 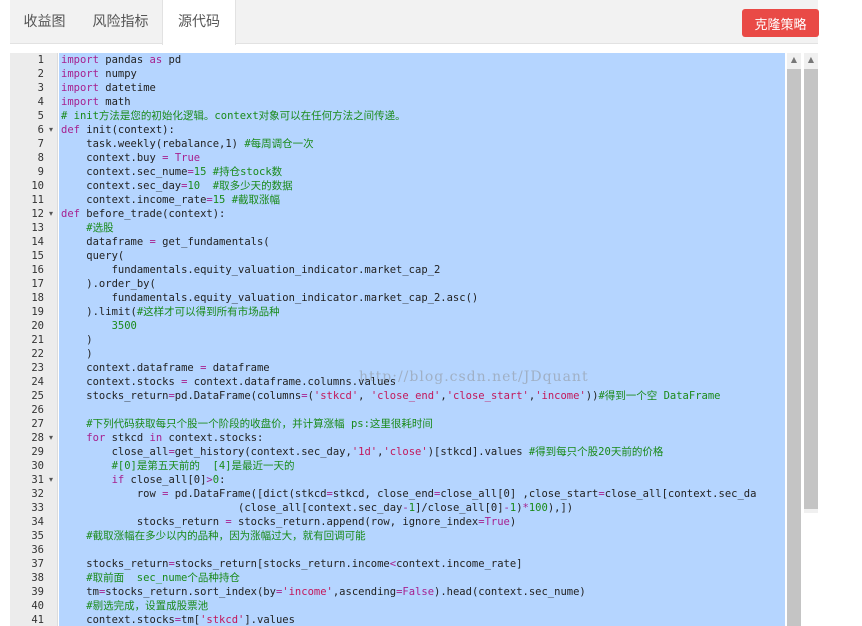 I want to click on line-number: 38, so click(x=37, y=578).